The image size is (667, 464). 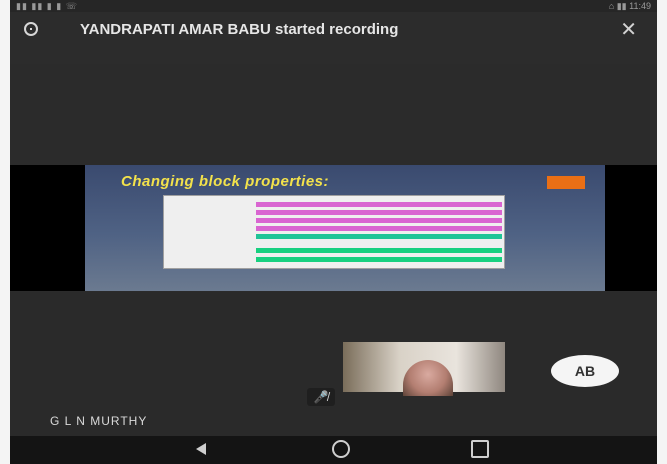 What do you see at coordinates (239, 29) in the screenshot?
I see `recording-message: YANDRAPATI AMAR BABU started recording` at bounding box center [239, 29].